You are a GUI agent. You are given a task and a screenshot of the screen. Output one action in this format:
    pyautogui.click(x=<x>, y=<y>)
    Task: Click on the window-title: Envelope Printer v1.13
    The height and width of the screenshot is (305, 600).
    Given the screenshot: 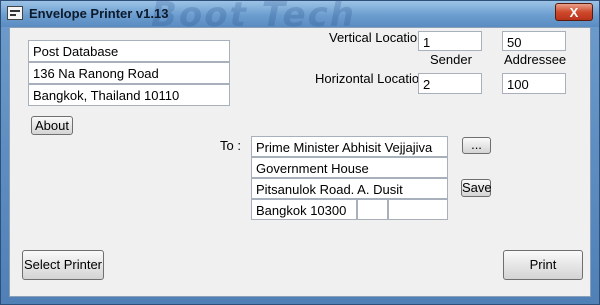 What is the action you would take?
    pyautogui.click(x=99, y=13)
    